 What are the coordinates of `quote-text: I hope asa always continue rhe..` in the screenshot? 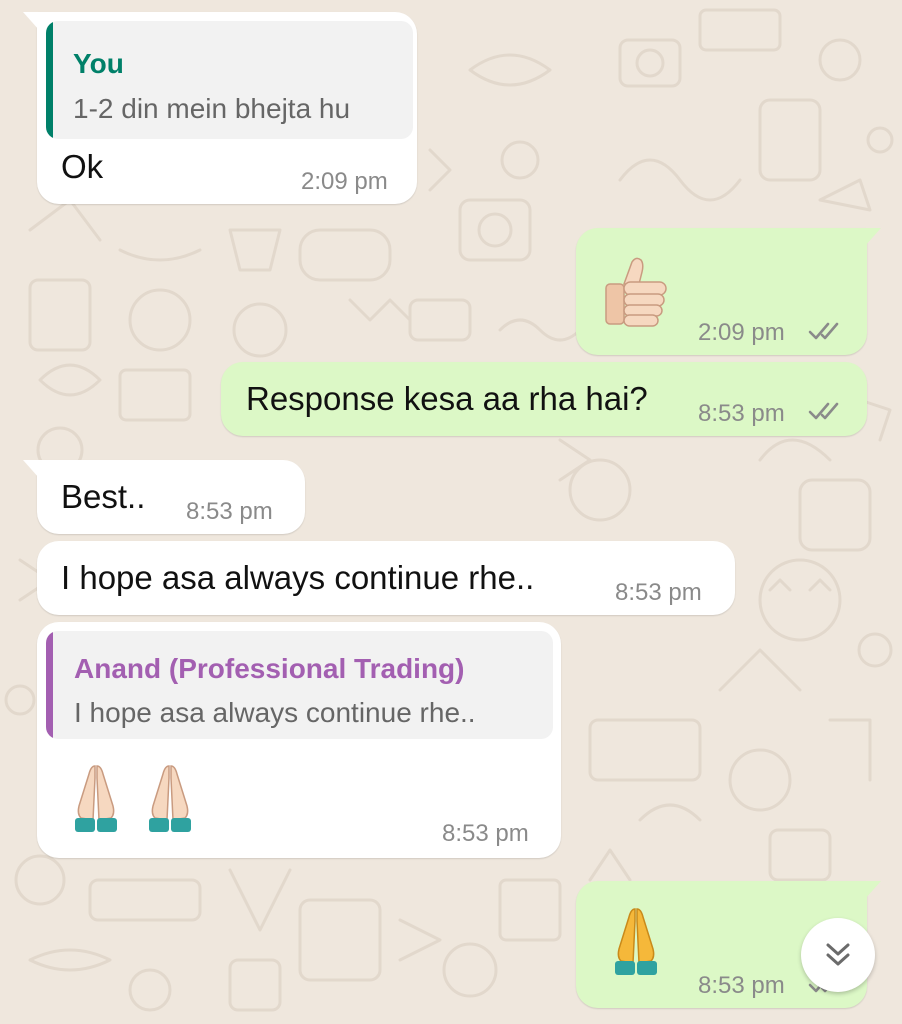 It's located at (275, 712).